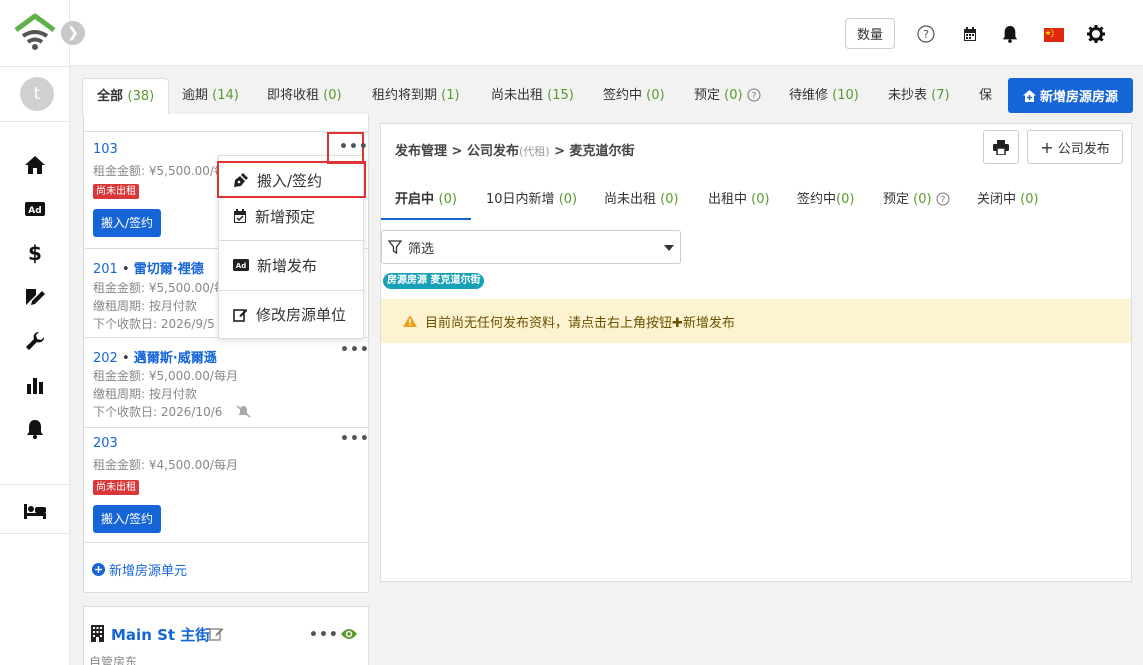 Image resolution: width=1143 pixels, height=665 pixels. What do you see at coordinates (116, 487) in the screenshot?
I see `status-badge: 尚未出租` at bounding box center [116, 487].